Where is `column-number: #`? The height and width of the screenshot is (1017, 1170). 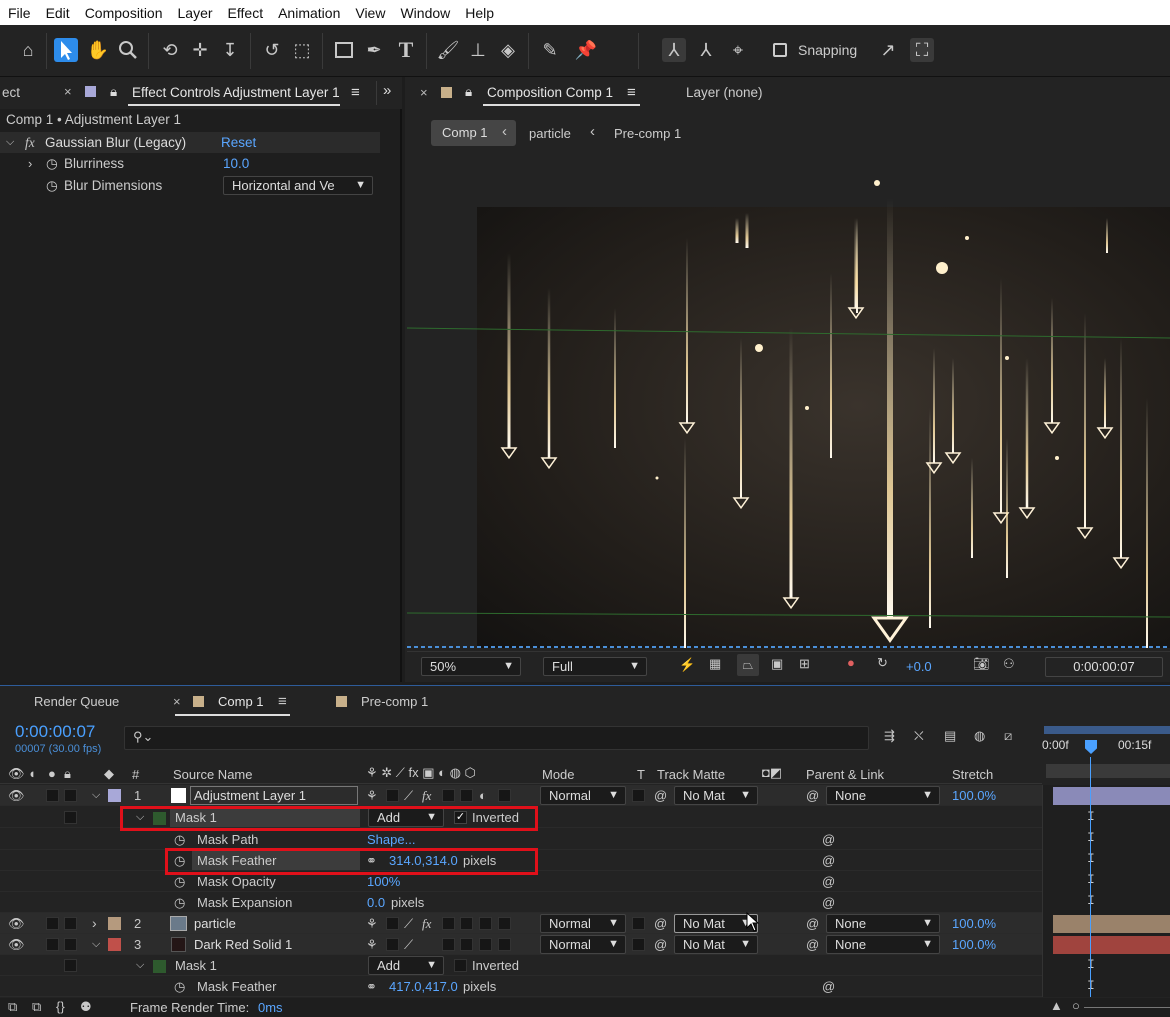
column-number: # is located at coordinates (135, 774).